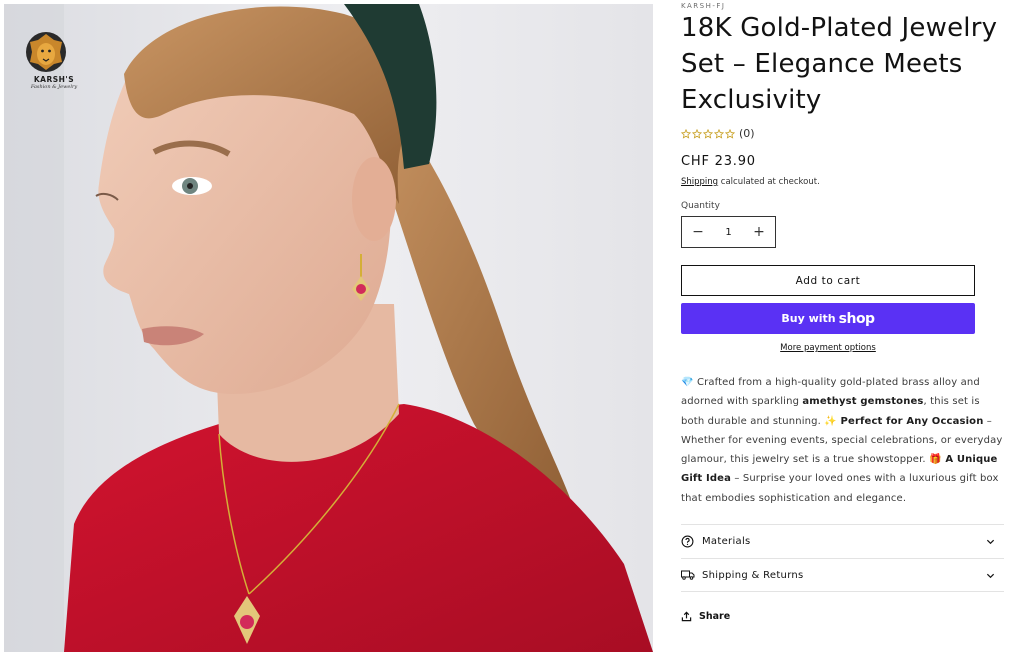  What do you see at coordinates (753, 575) in the screenshot?
I see `accordion-label: Shipping & Returns` at bounding box center [753, 575].